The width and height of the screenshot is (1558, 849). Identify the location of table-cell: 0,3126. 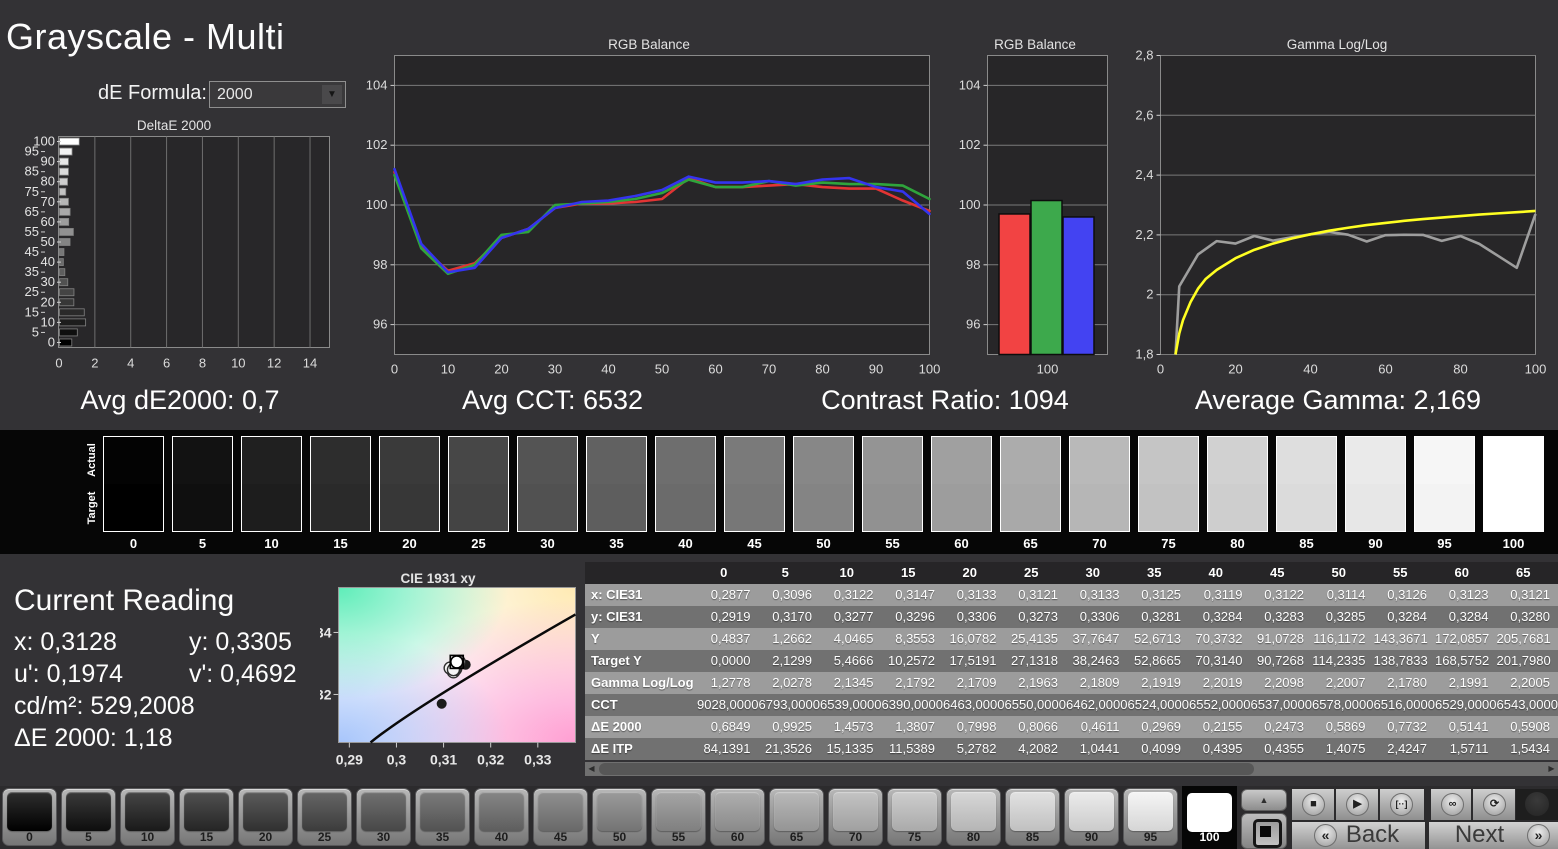
(1407, 594).